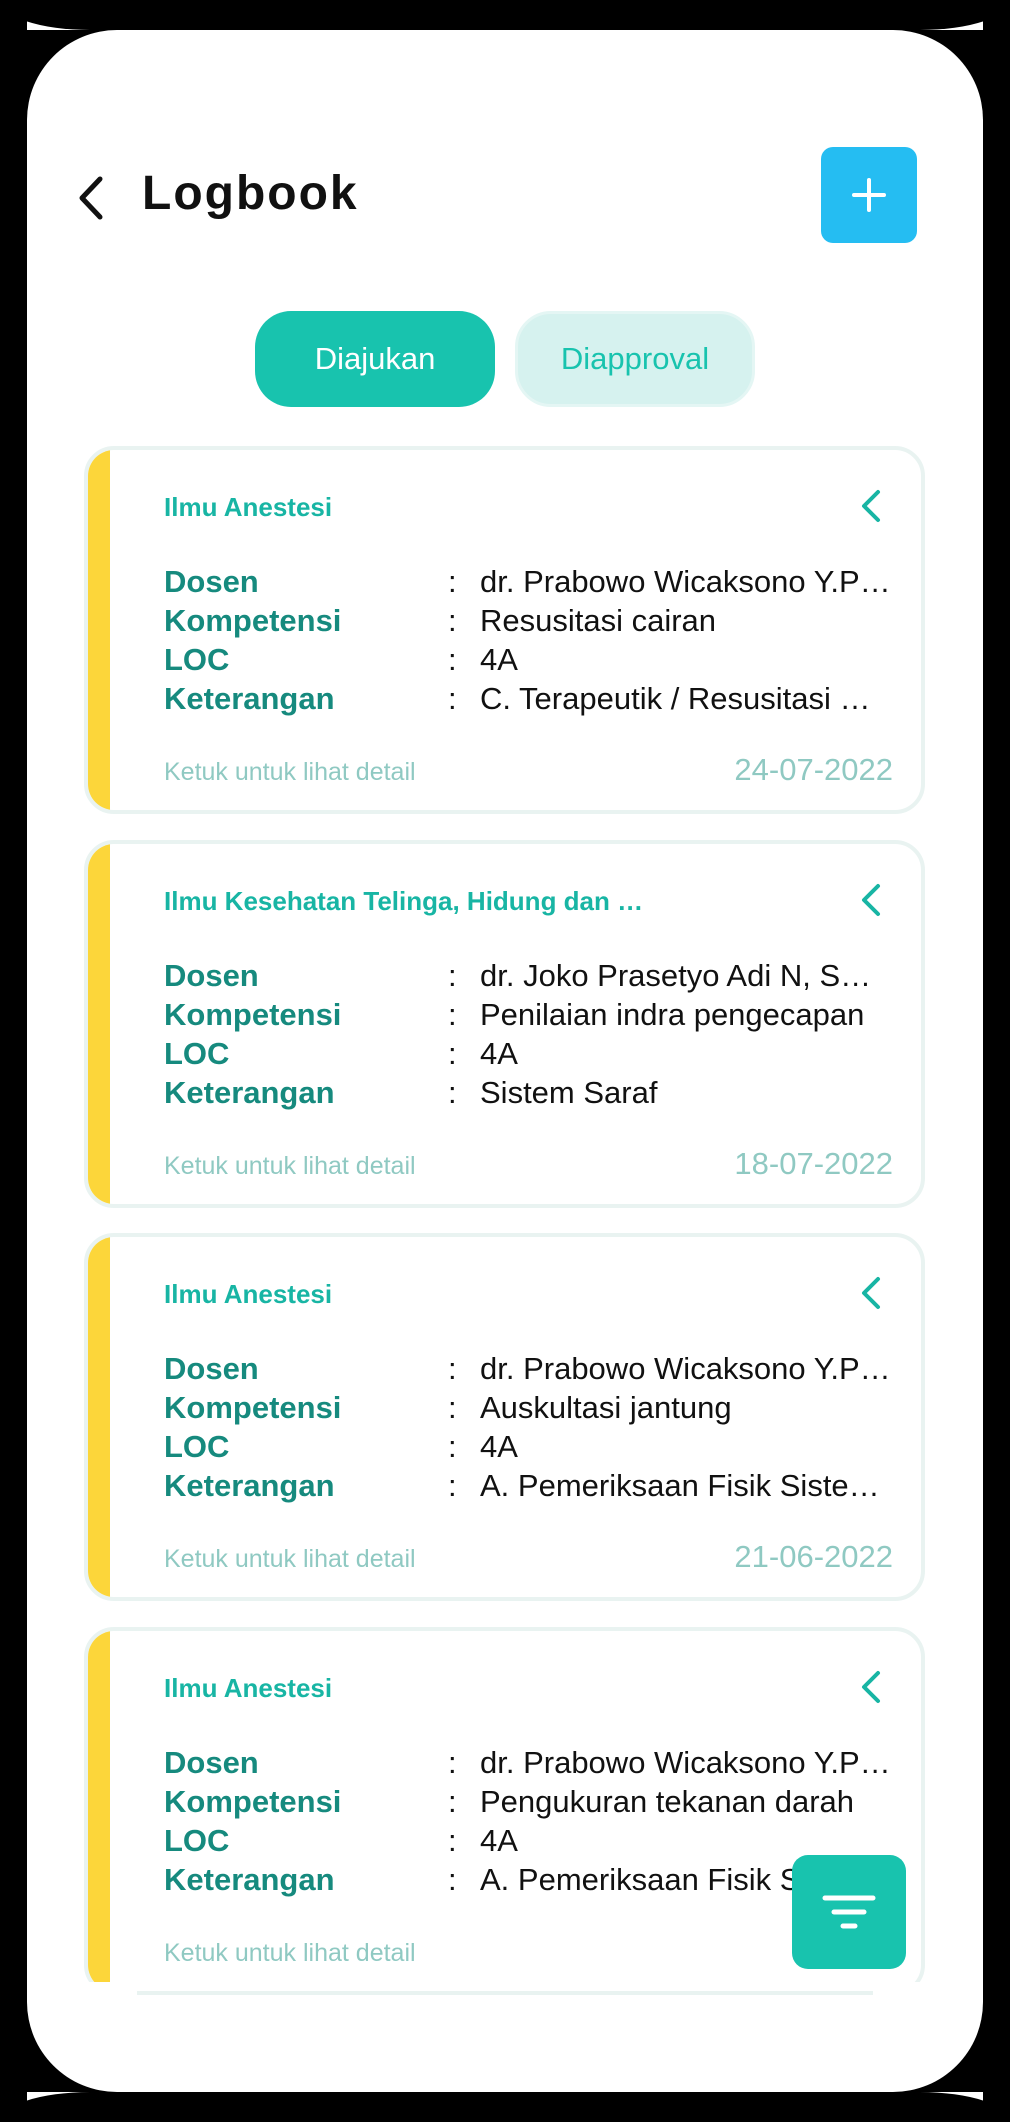 This screenshot has width=1010, height=2122. I want to click on device-frame-top, so click(505, 15).